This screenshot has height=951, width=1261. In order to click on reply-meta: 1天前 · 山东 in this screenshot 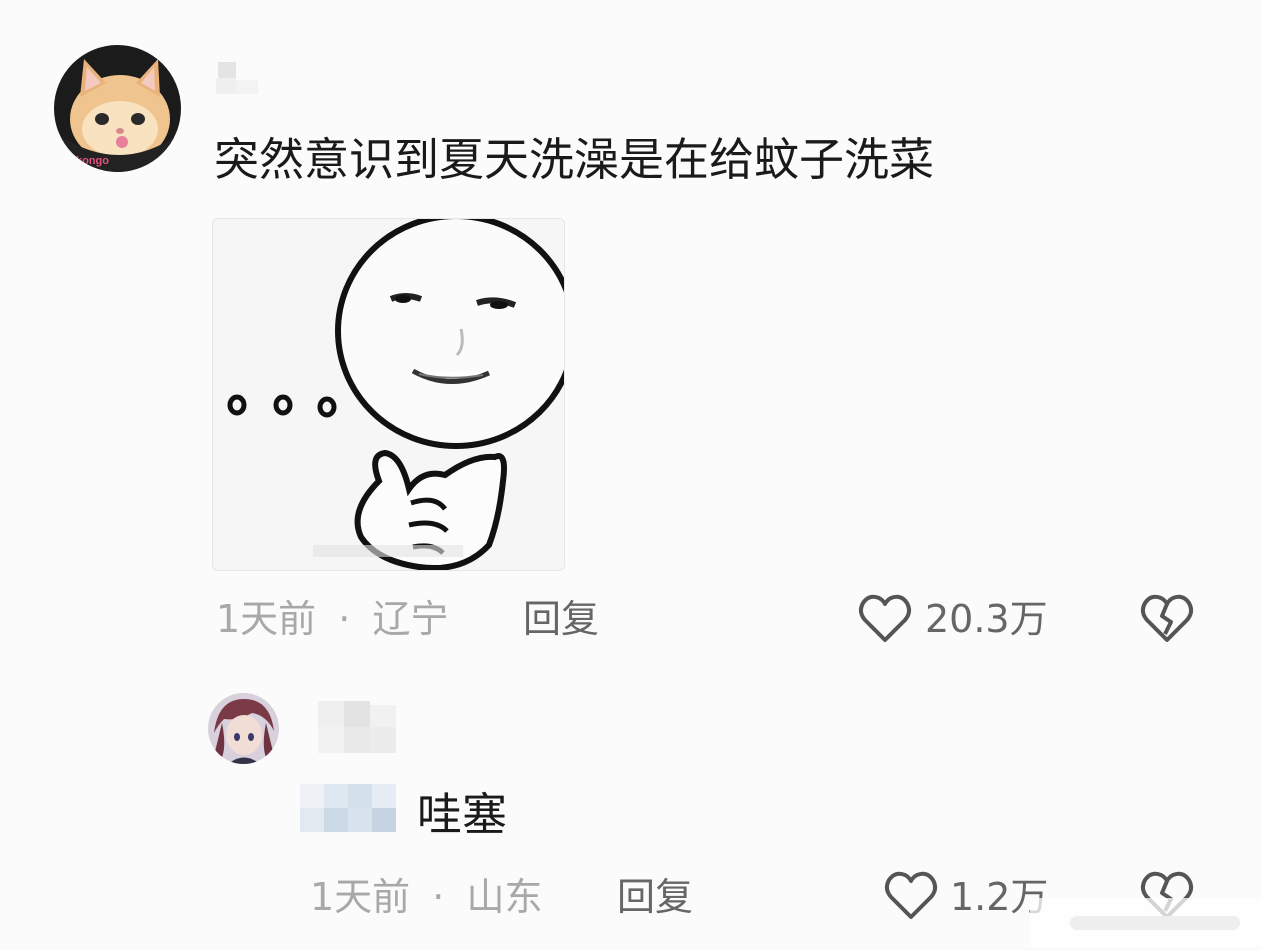, I will do `click(426, 897)`.